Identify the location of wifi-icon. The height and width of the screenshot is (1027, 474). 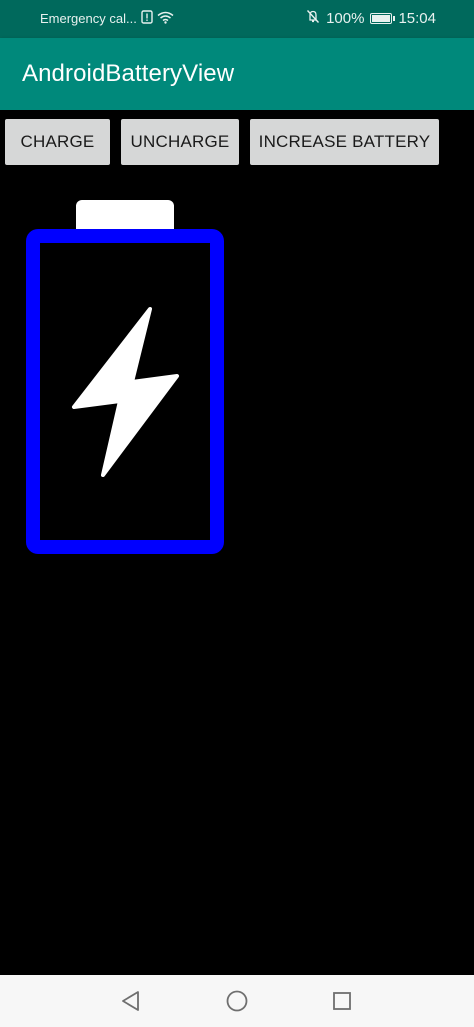
(165, 19).